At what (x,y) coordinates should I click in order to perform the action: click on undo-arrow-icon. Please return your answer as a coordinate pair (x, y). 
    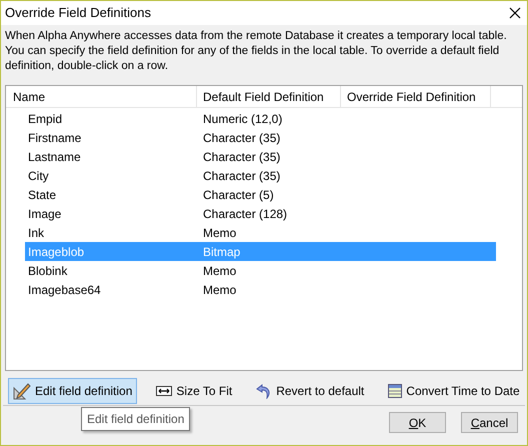
    Looking at the image, I should click on (264, 390).